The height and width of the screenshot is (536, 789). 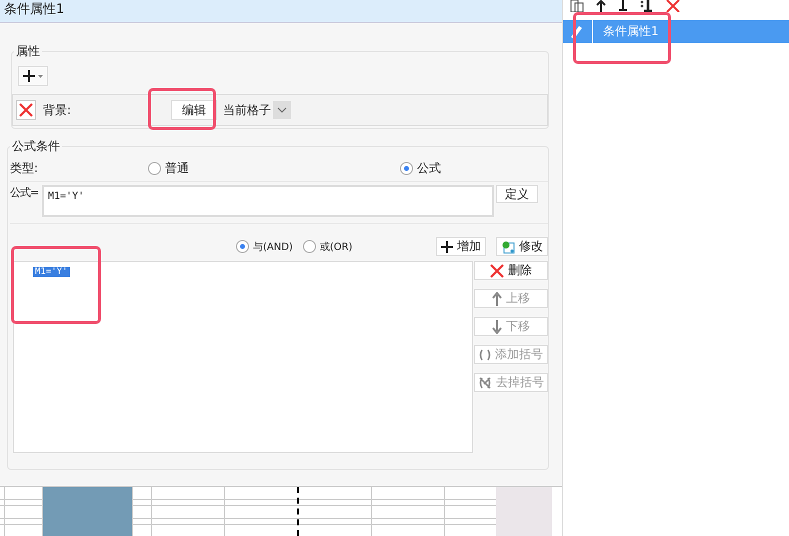 I want to click on property-label: 背景:, so click(x=57, y=110).